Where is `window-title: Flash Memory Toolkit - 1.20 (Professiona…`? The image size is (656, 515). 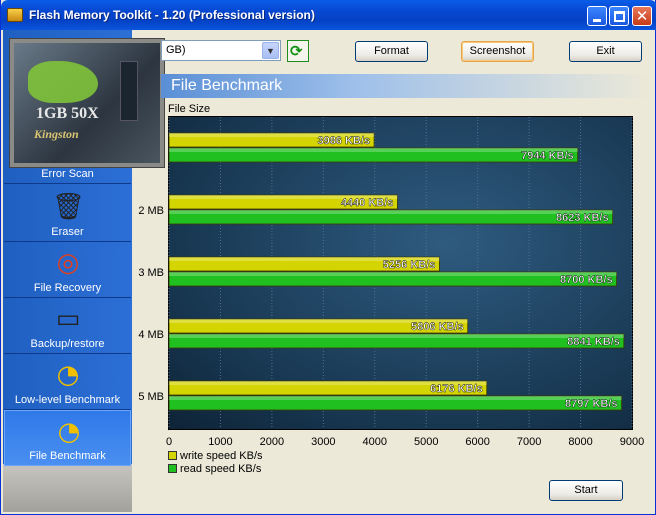 window-title: Flash Memory Toolkit - 1.20 (Professiona… is located at coordinates (172, 15).